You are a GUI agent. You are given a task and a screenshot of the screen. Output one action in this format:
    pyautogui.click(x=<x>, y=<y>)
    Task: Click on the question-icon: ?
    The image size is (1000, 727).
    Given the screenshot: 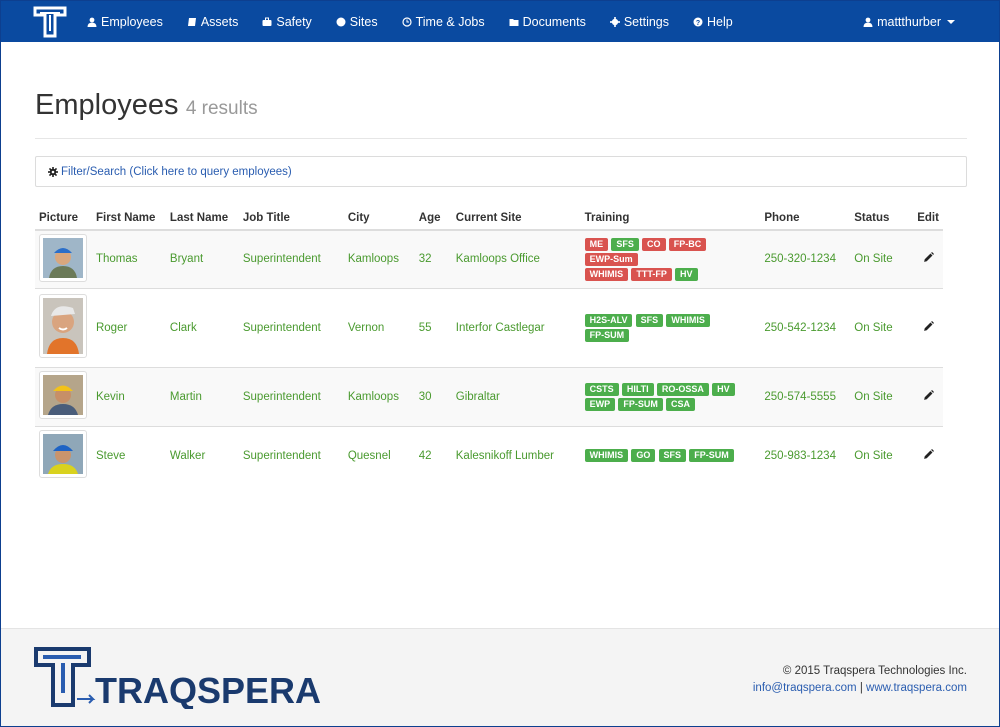 What is the action you would take?
    pyautogui.click(x=698, y=22)
    